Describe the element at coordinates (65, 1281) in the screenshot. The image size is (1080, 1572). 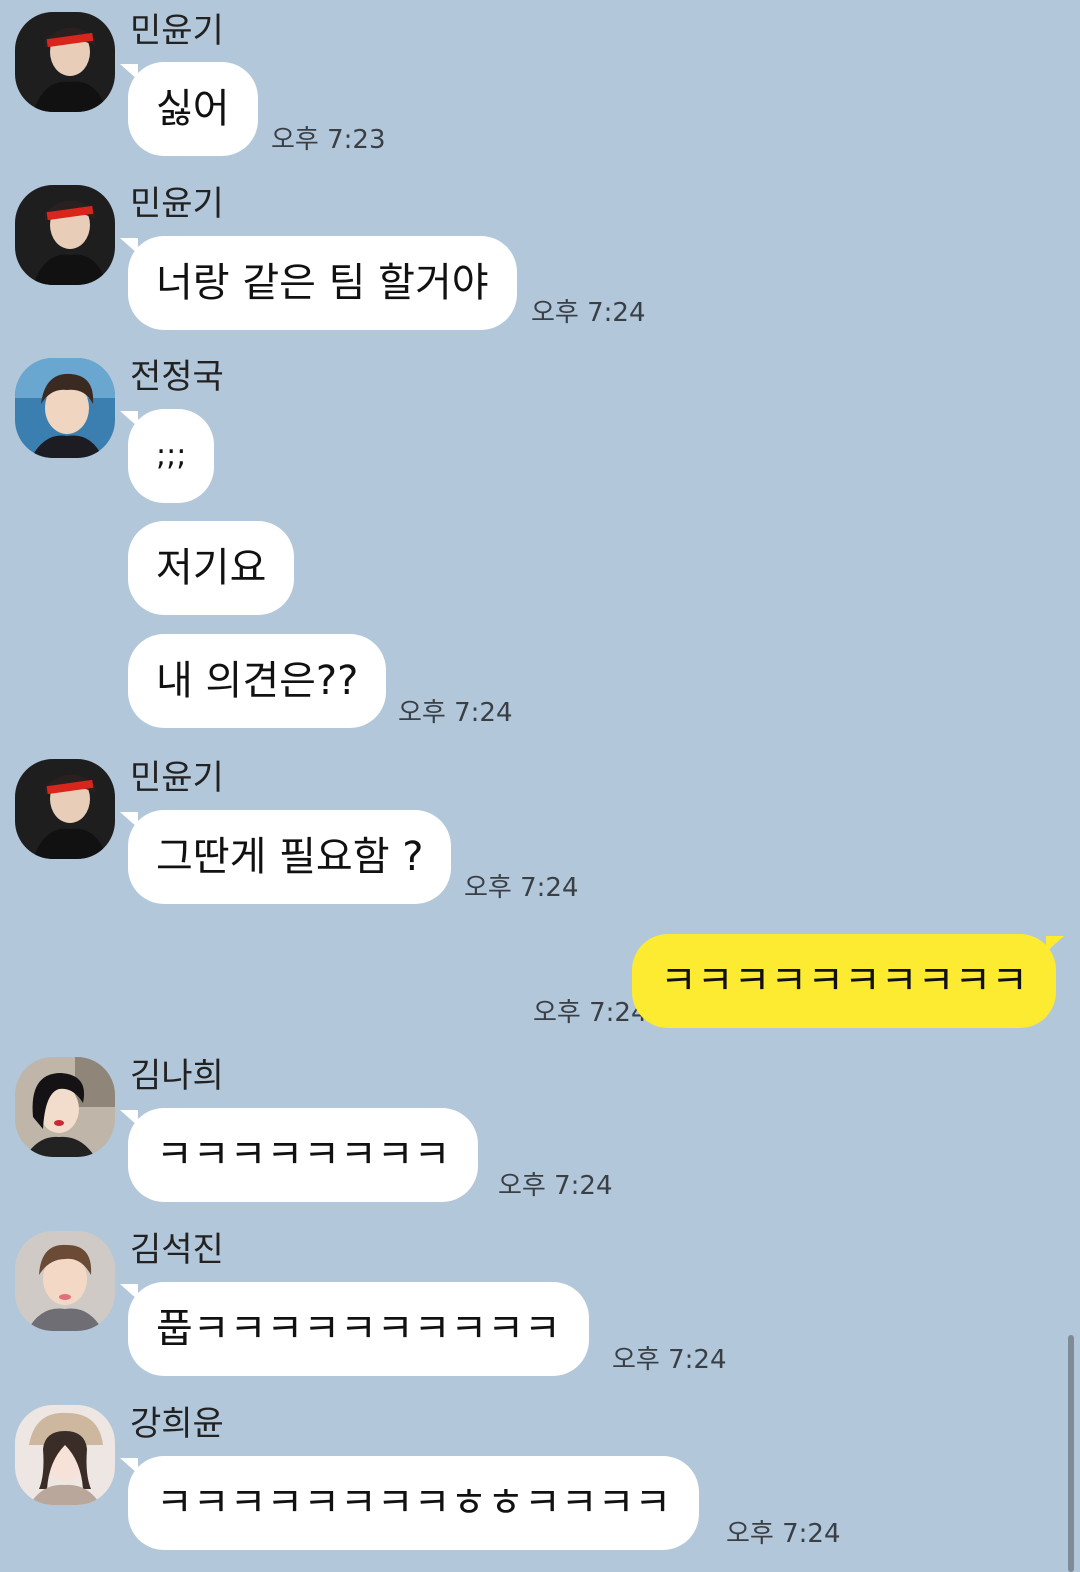
I see `avatar-kim-seokjin` at that location.